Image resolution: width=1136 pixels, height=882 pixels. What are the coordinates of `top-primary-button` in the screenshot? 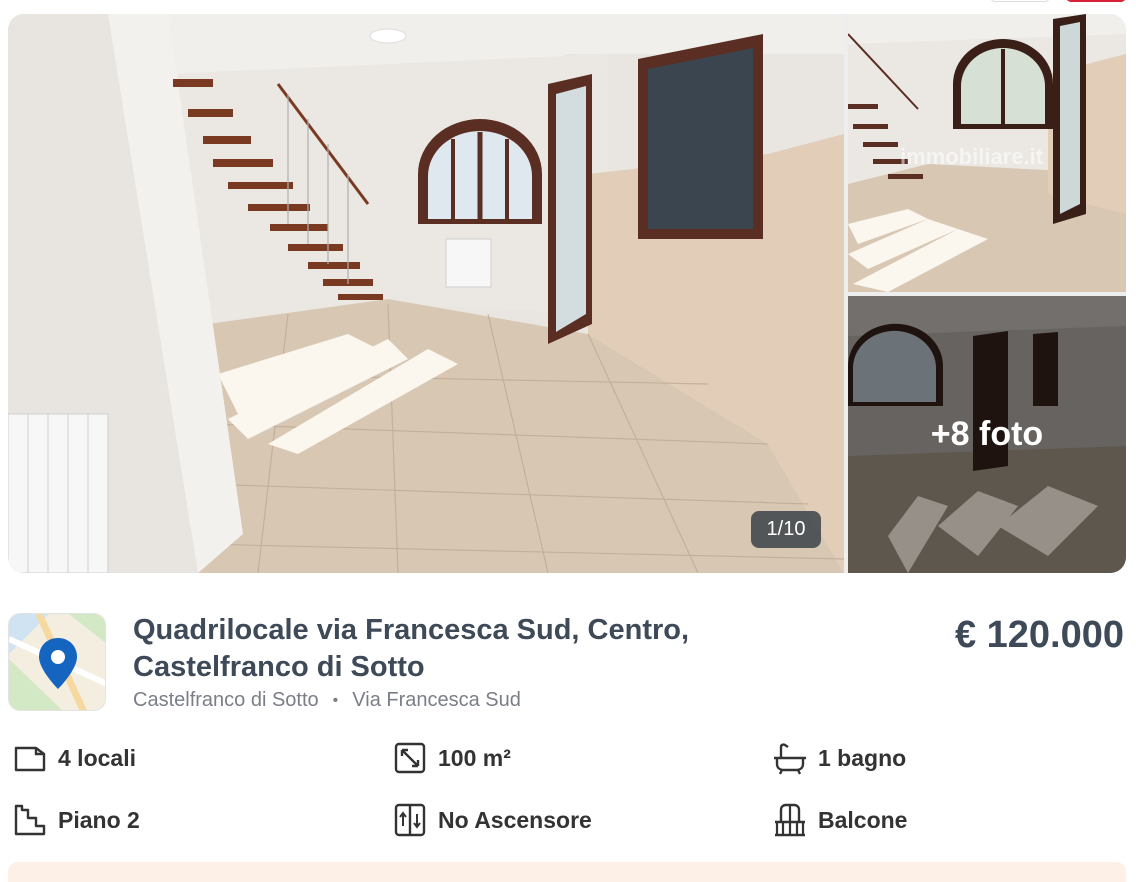 It's located at (1096, 1).